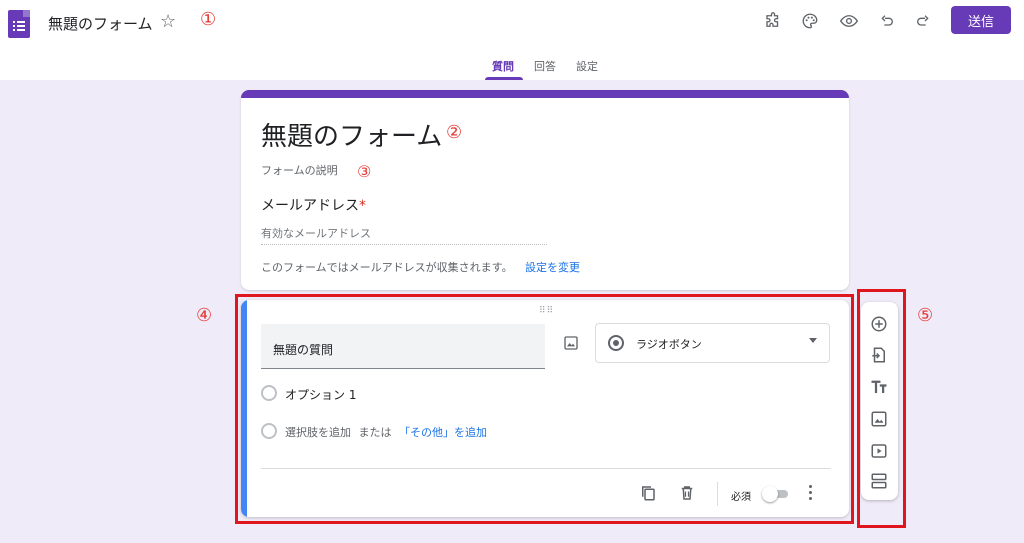 Image resolution: width=1024 pixels, height=543 pixels. I want to click on form-title: 無題のフォーム, so click(351, 134).